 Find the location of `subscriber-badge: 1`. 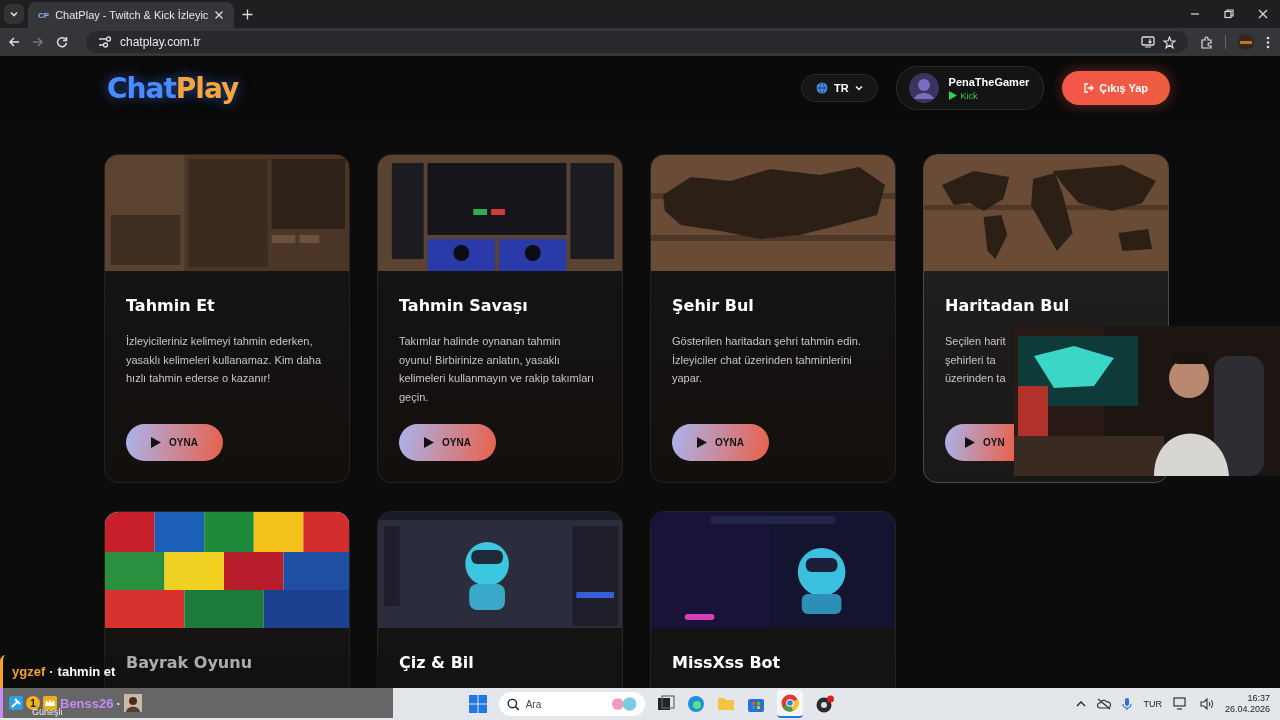

subscriber-badge: 1 is located at coordinates (33, 703).